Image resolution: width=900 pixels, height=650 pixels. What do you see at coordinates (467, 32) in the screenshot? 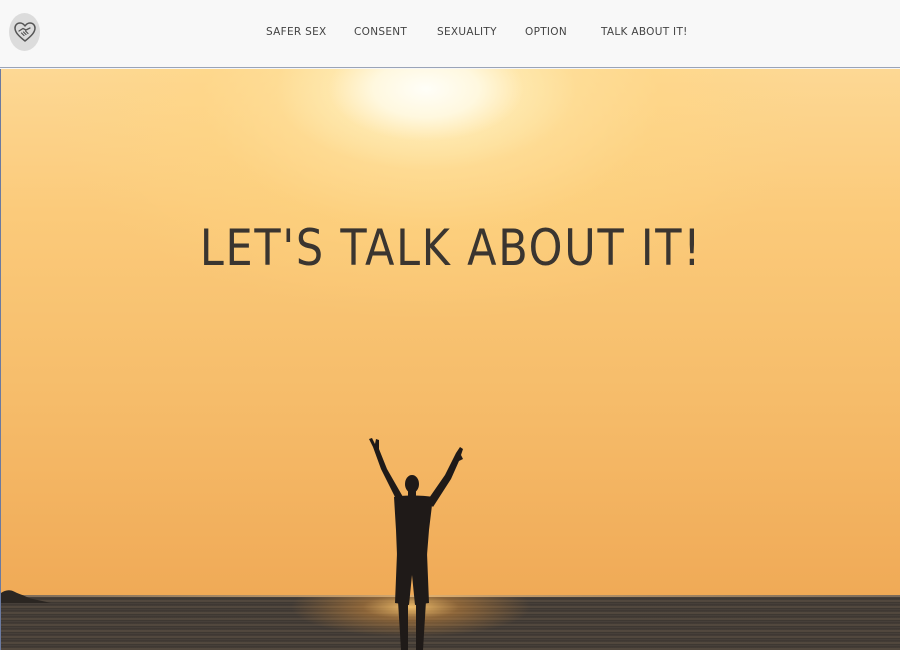
I see `nav-link-sexuality: SEXUALITY` at bounding box center [467, 32].